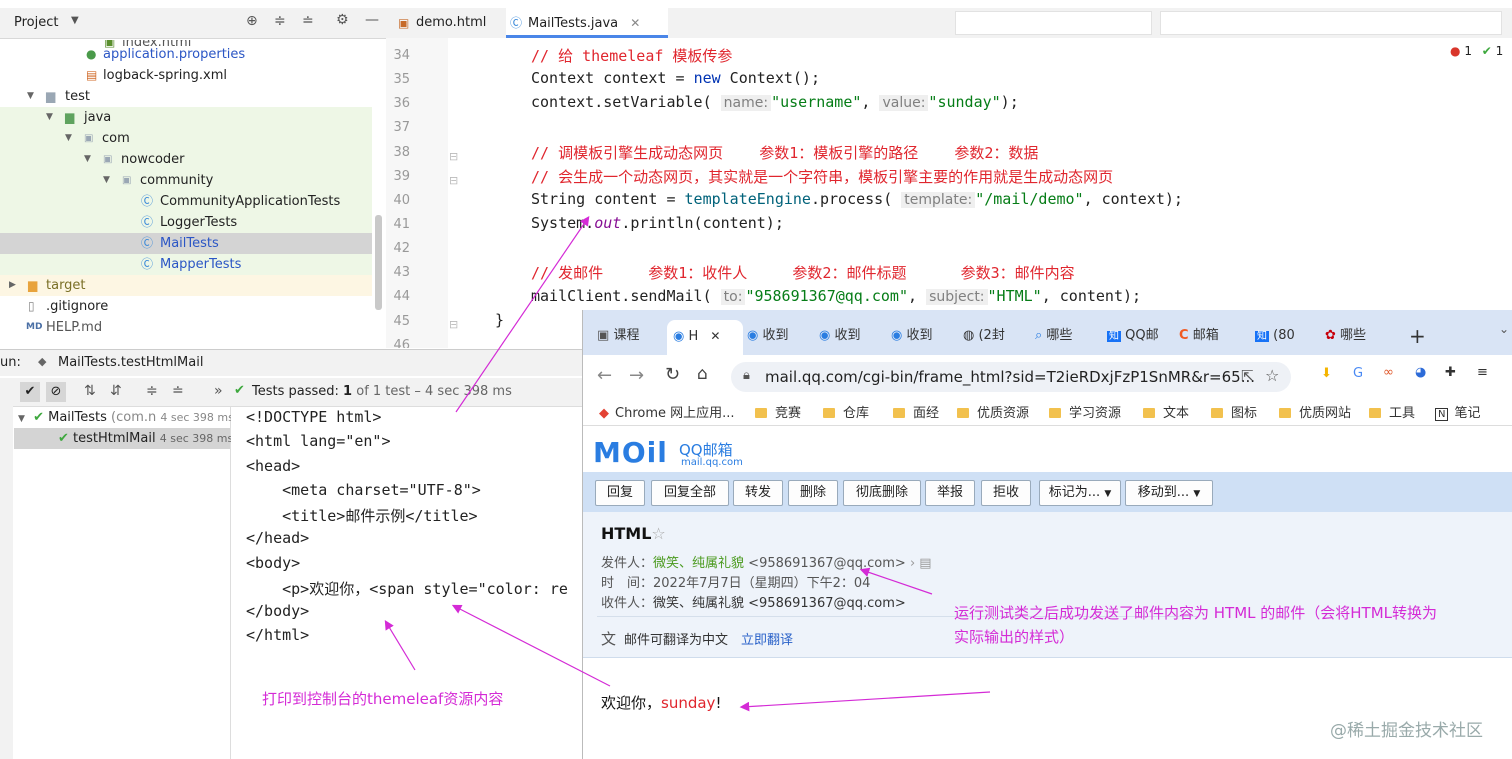  I want to click on watermark: @稀土掘金技术社区, so click(1406, 731).